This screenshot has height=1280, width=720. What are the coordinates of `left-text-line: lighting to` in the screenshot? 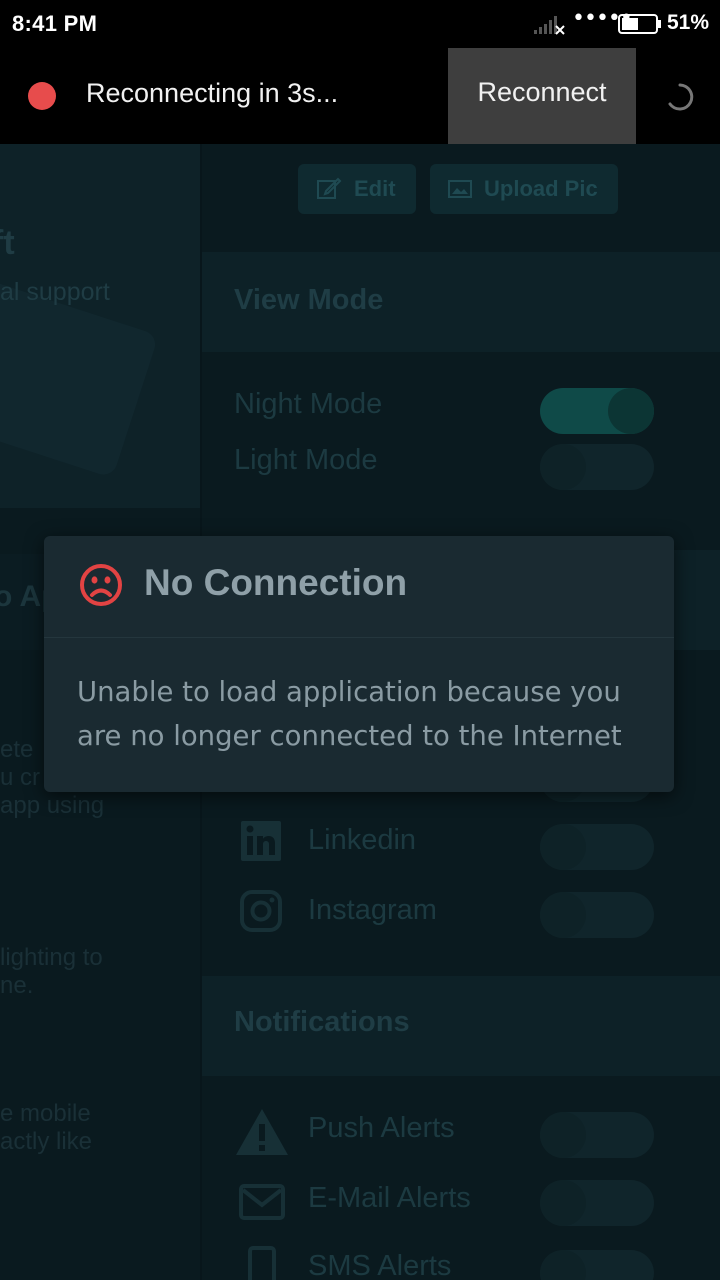 It's located at (51, 957).